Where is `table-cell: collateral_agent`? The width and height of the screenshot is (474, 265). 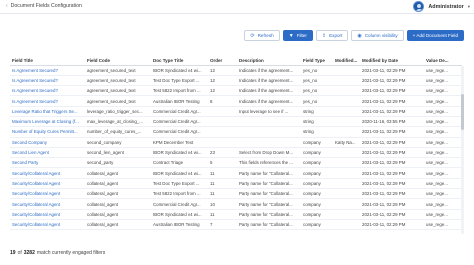
table-cell: collateral_agent is located at coordinates (118, 214).